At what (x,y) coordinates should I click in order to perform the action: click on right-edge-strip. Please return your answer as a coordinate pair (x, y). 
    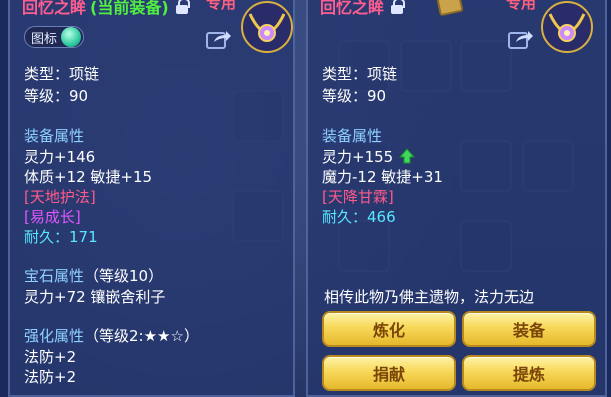
    Looking at the image, I should click on (609, 198).